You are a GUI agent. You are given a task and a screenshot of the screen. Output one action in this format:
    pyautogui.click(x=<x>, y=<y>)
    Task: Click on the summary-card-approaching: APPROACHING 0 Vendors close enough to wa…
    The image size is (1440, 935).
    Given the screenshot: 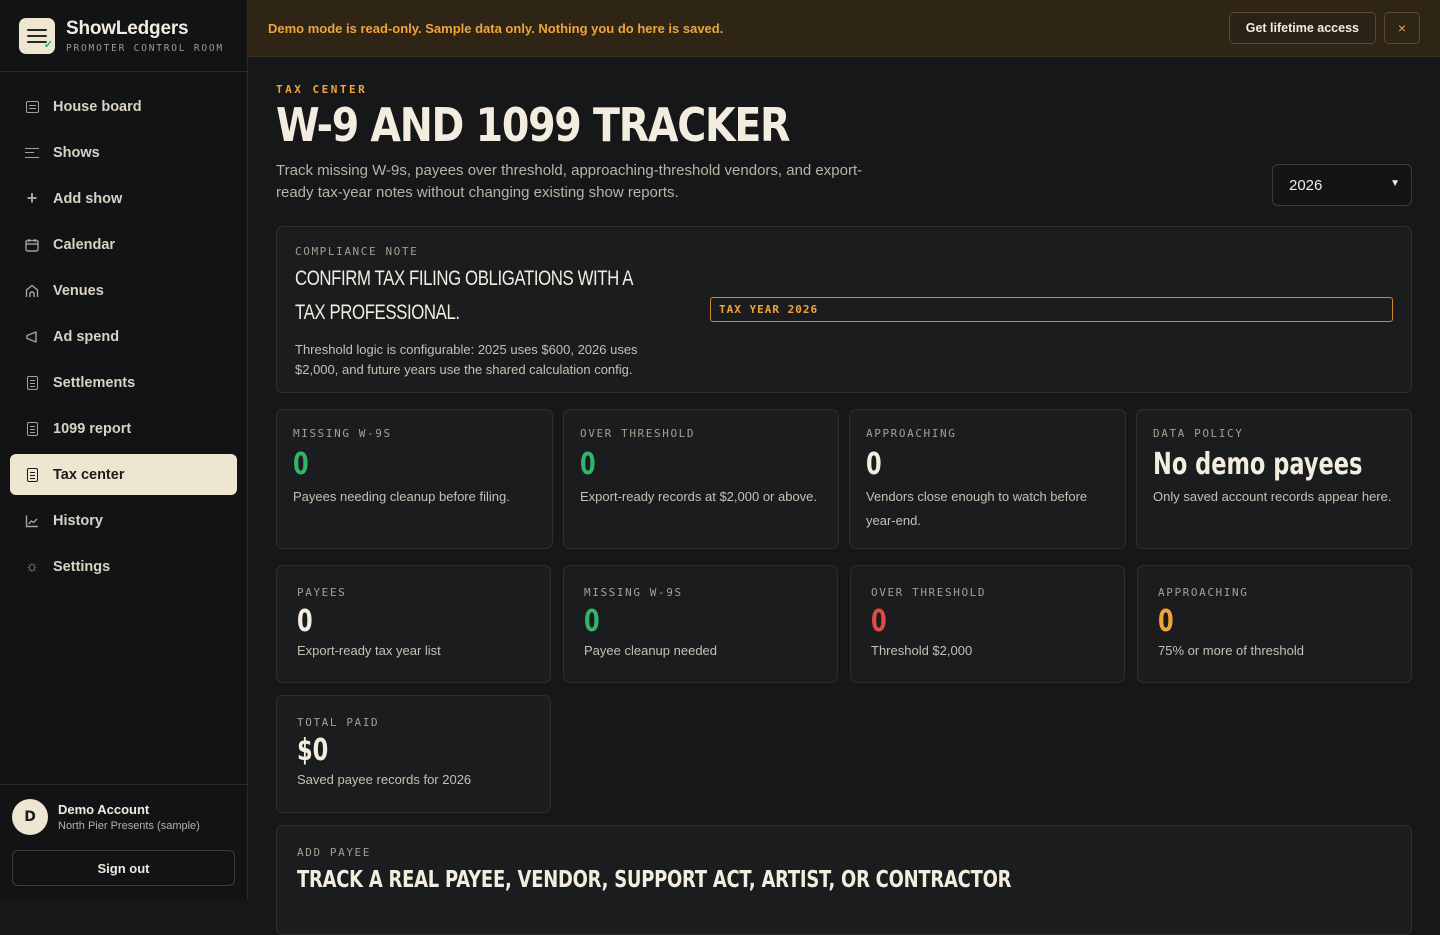 What is the action you would take?
    pyautogui.click(x=987, y=479)
    